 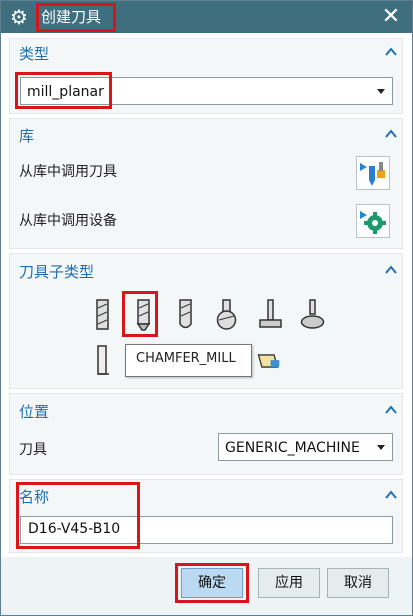 What do you see at coordinates (68, 172) in the screenshot?
I see `retrieve-tool-label: 从库中调用刀具` at bounding box center [68, 172].